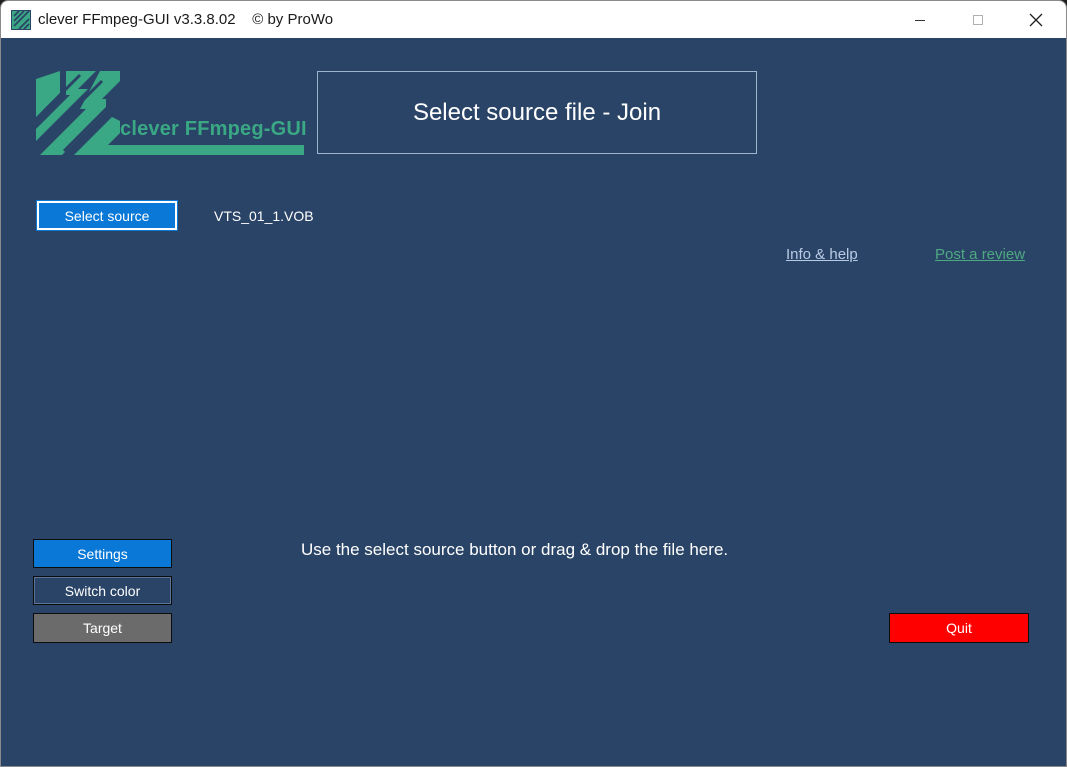 The image size is (1067, 767). I want to click on maximize-icon, so click(978, 19).